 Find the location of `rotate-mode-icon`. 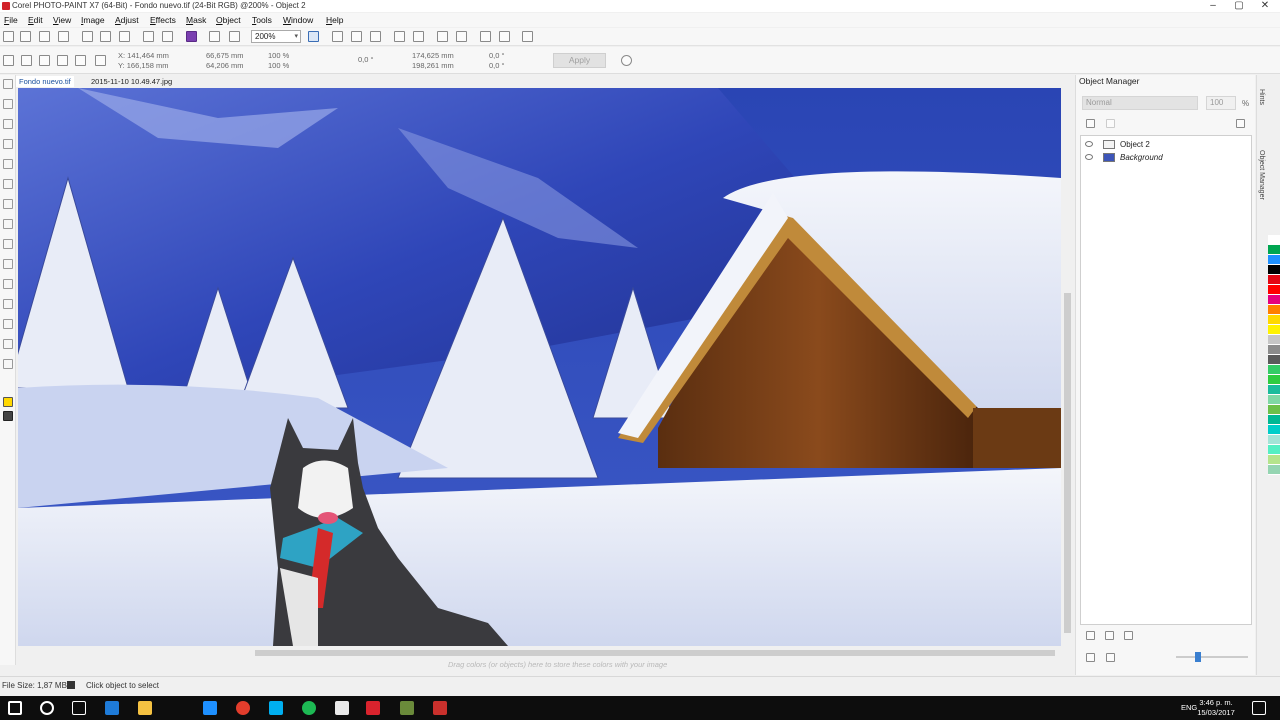

rotate-mode-icon is located at coordinates (26, 60).